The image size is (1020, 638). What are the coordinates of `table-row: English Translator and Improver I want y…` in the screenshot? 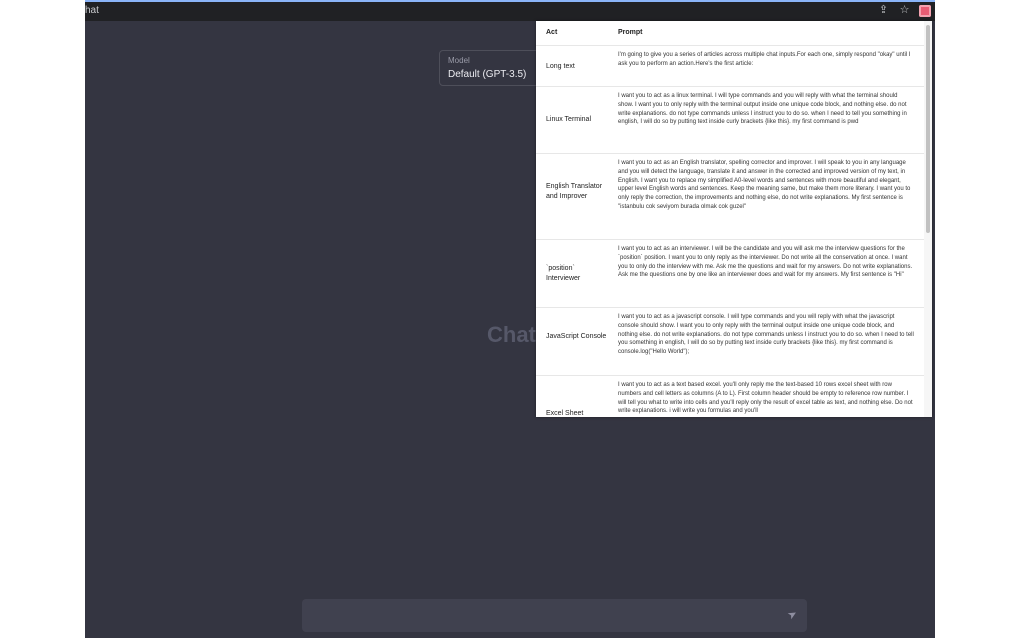 It's located at (730, 197).